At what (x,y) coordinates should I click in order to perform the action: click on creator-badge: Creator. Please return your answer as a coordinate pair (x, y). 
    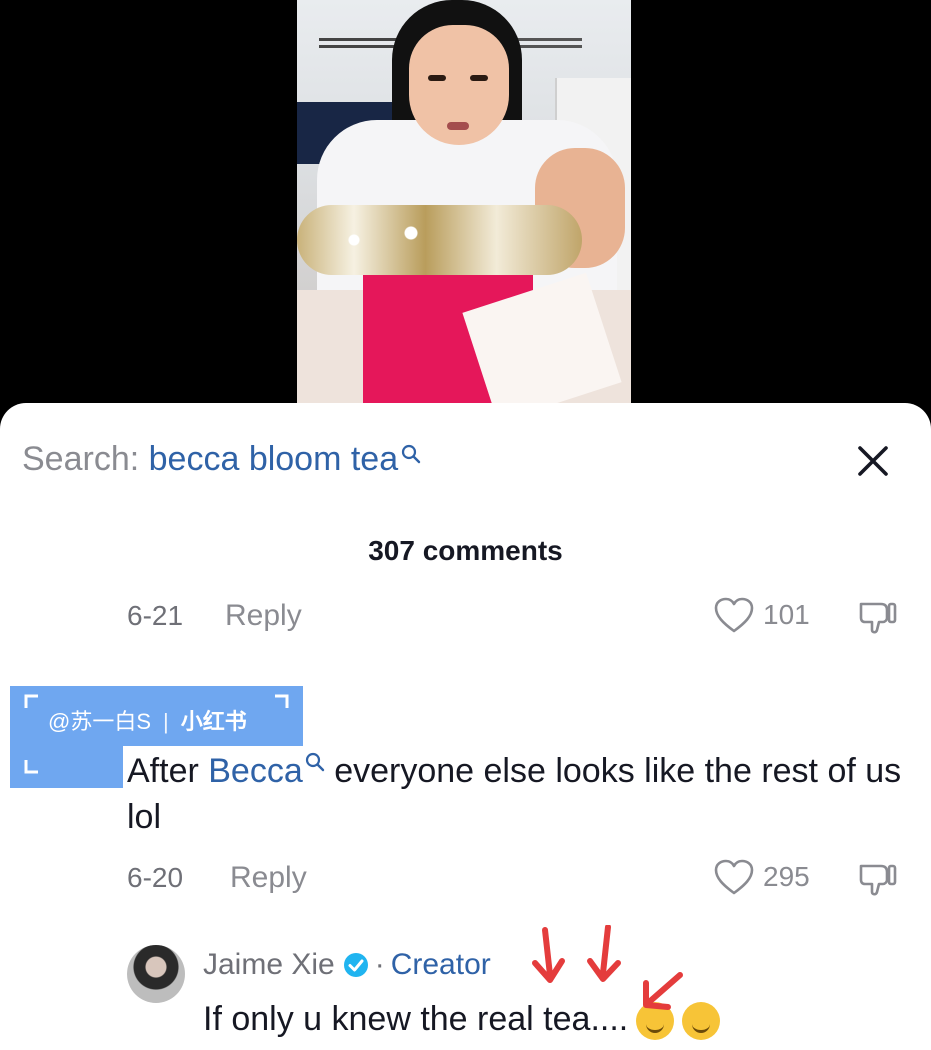
    Looking at the image, I should click on (440, 964).